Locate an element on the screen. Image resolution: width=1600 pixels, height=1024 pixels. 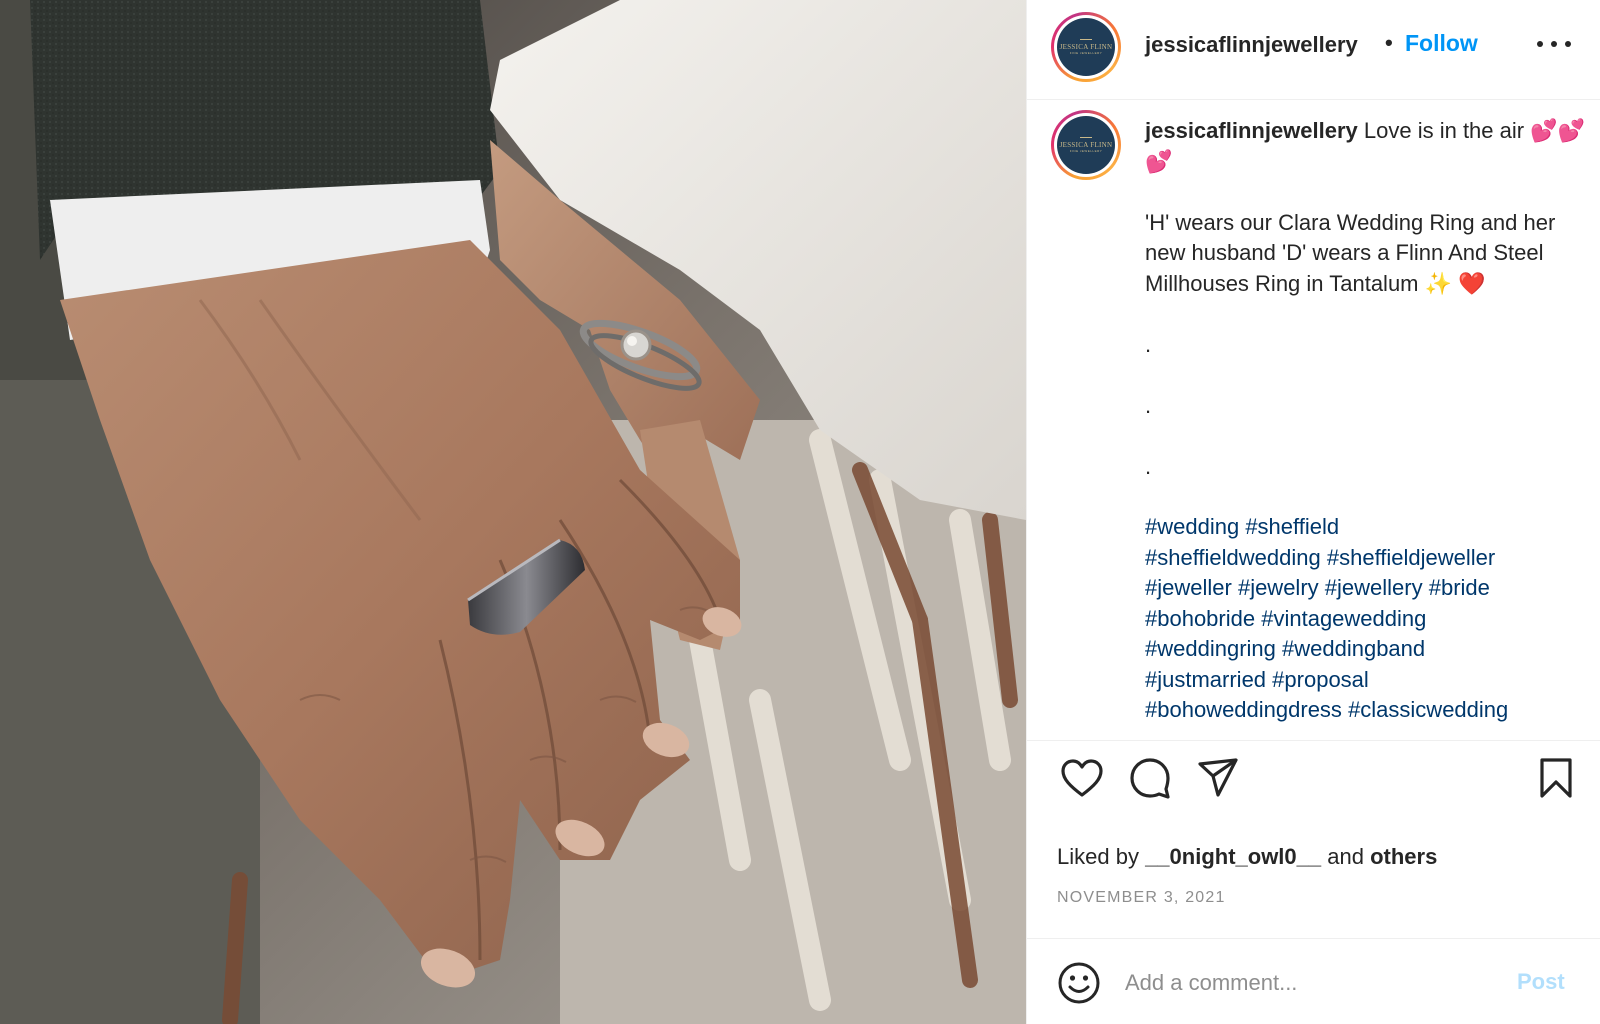
caption-avatar: JESSICA FLINN FINE JEWELLERY is located at coordinates (1086, 145).